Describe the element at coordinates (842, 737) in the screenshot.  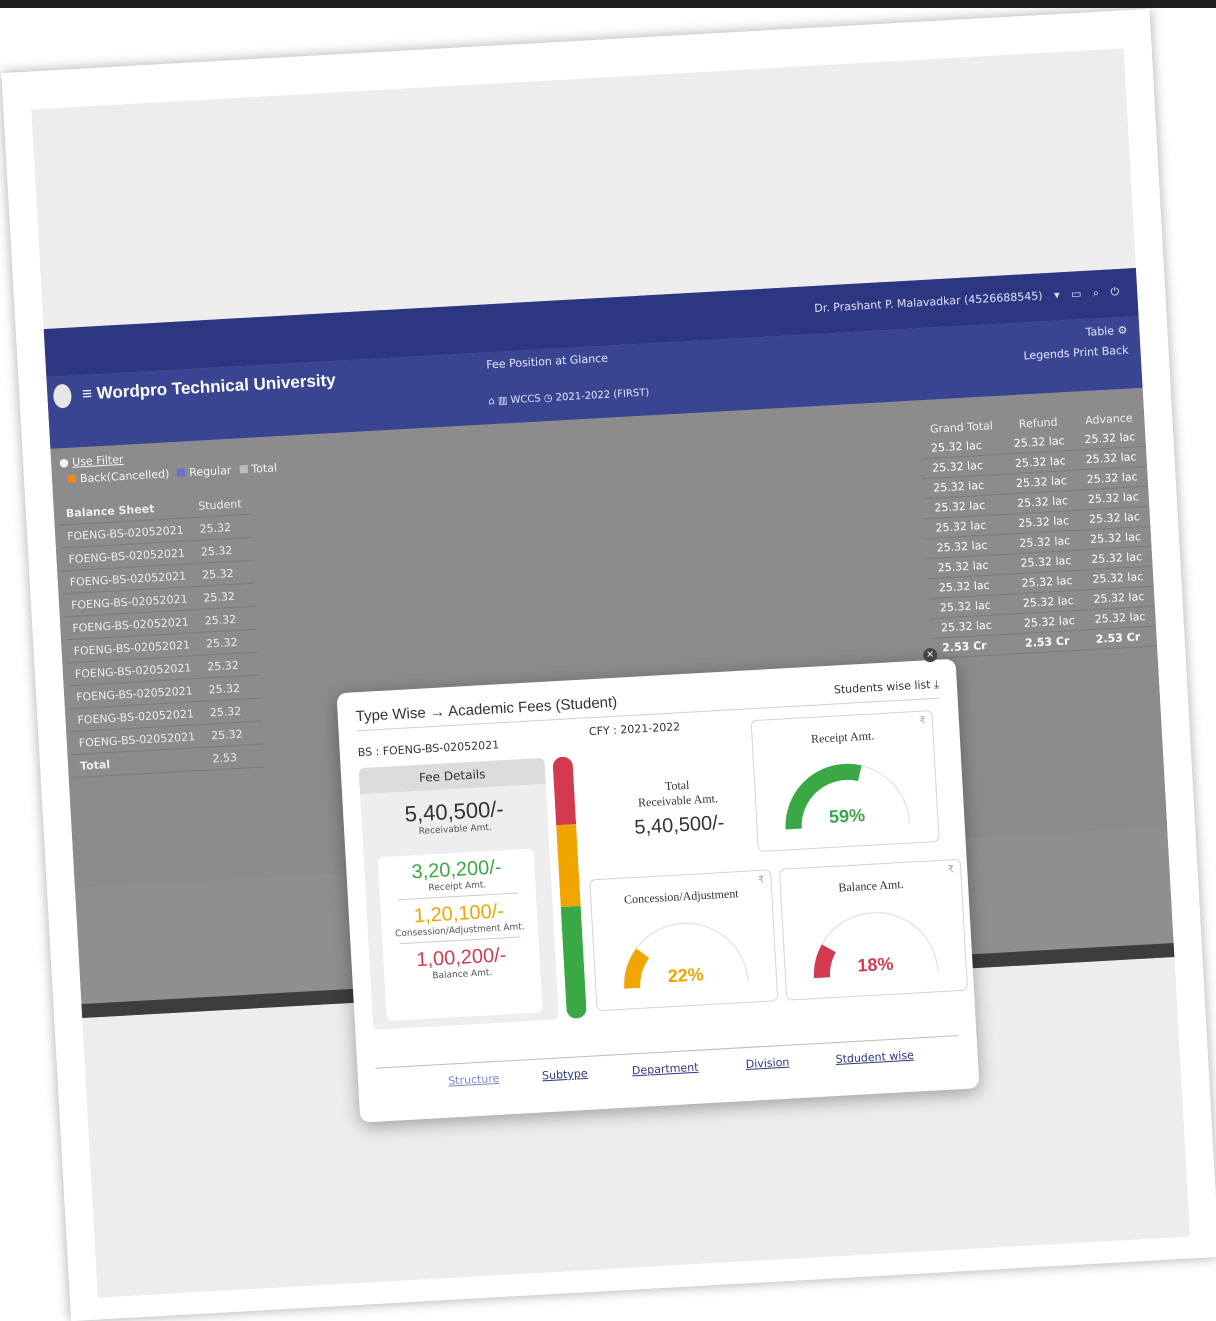
I see `receipt-gauge-title: Receipt Amt.` at that location.